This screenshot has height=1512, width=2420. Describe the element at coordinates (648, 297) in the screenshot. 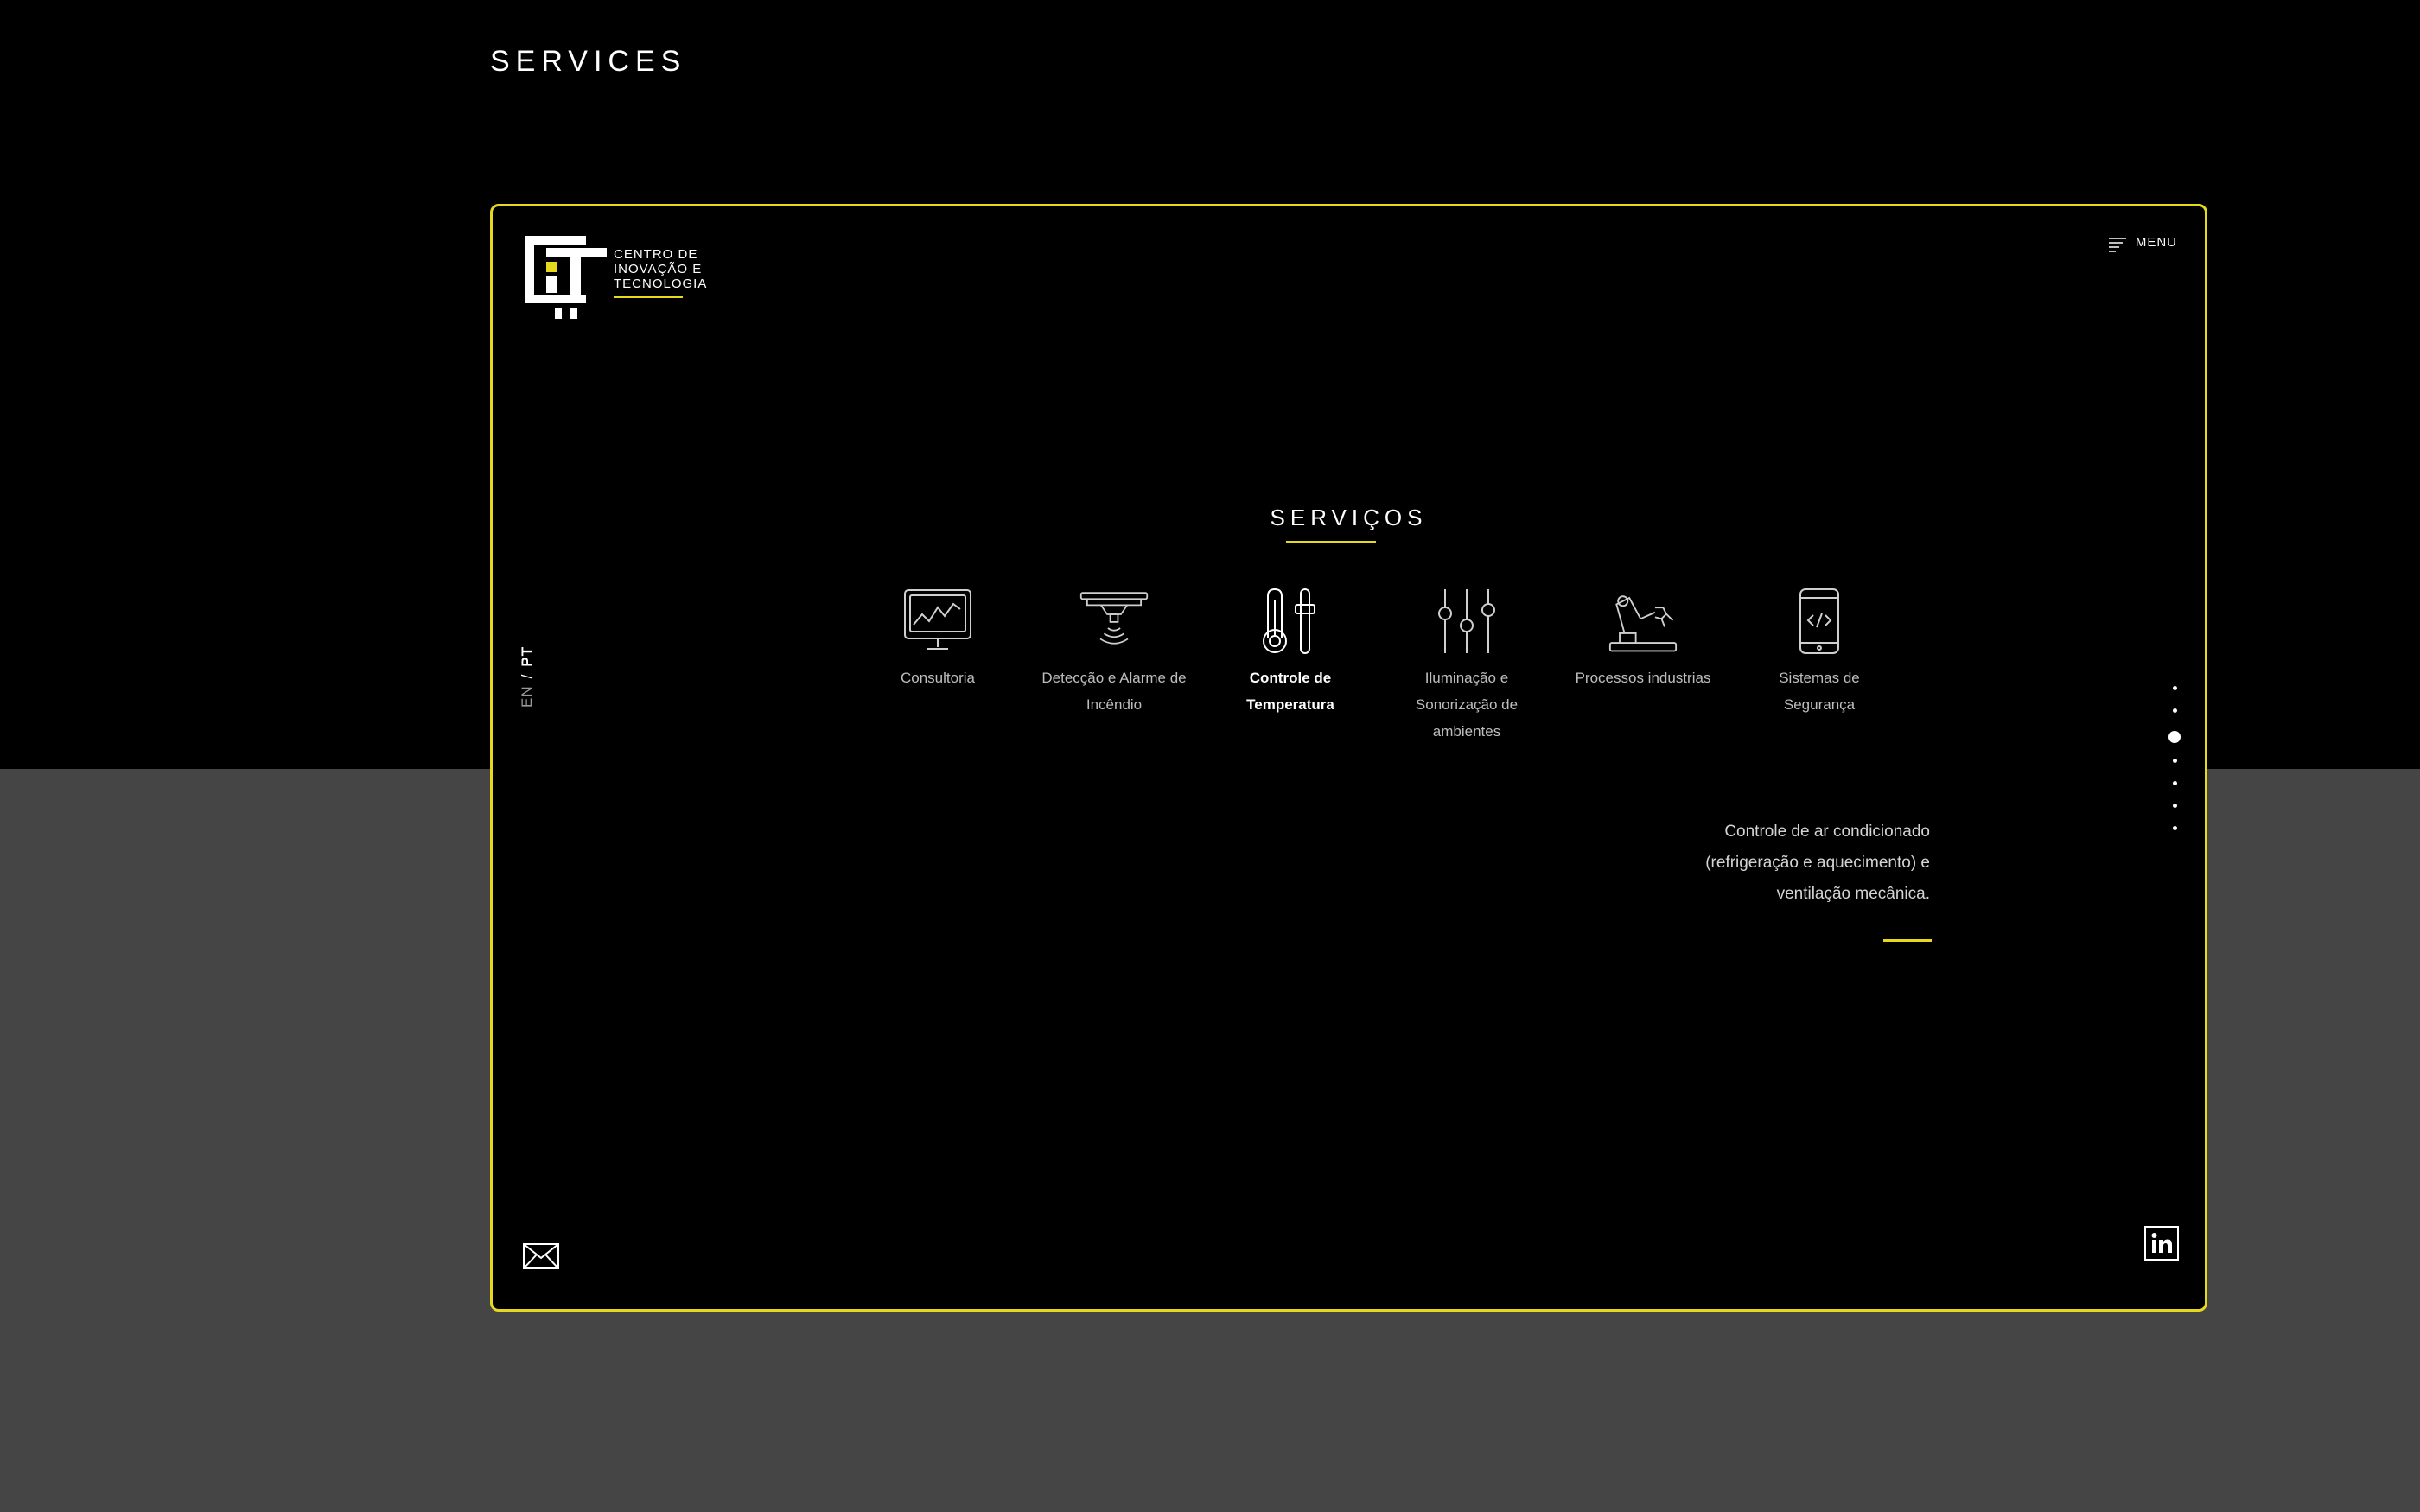

I see `logo-underline` at that location.